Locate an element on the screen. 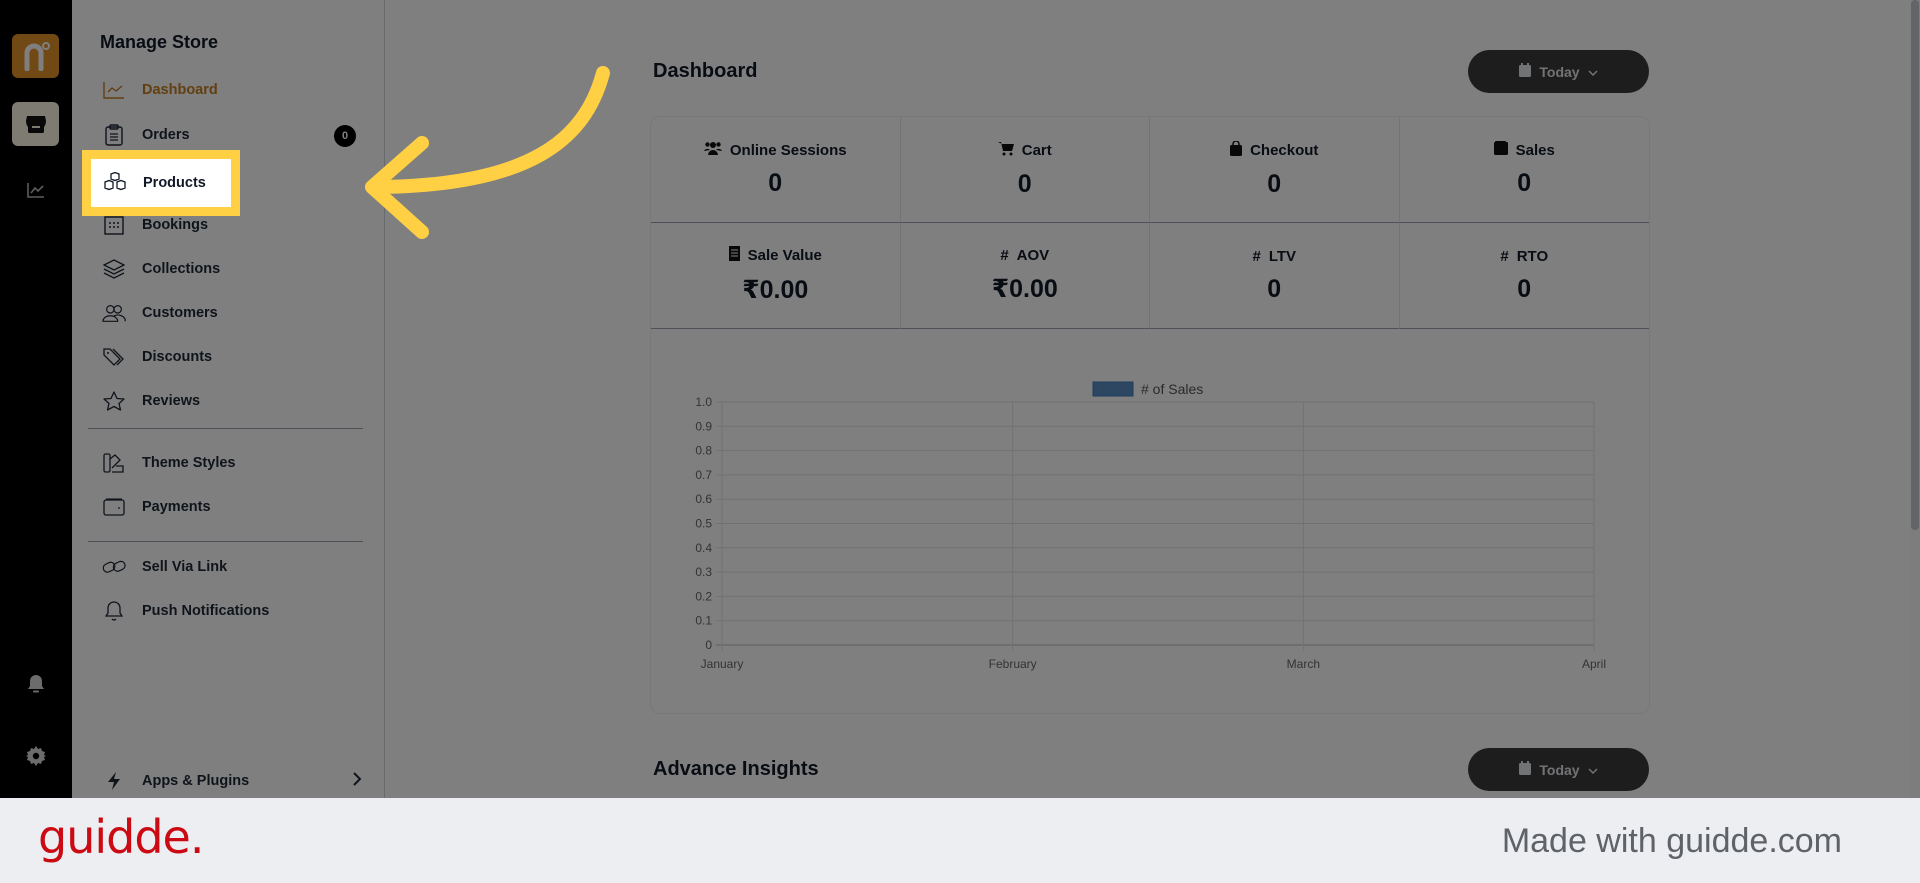 The height and width of the screenshot is (883, 1920). y-tick-label: 0.8 is located at coordinates (703, 451).